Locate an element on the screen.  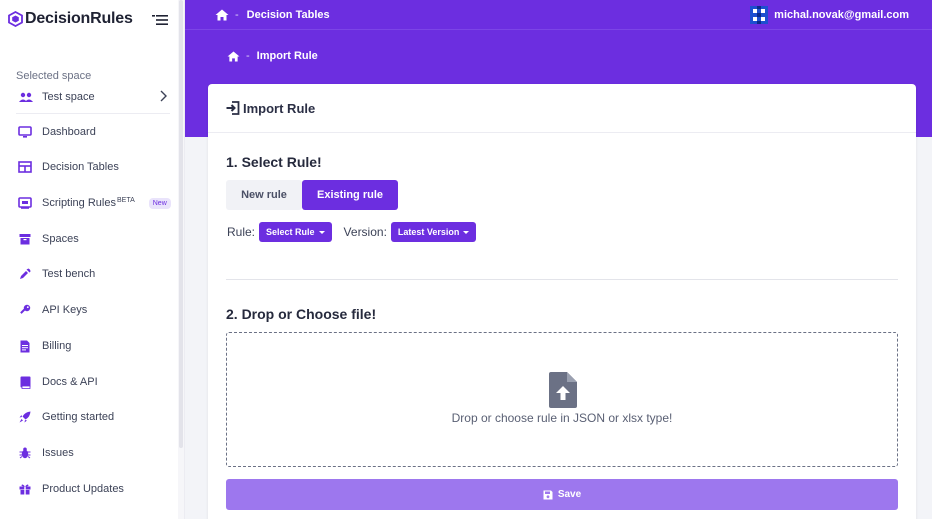
rule-source-tabs: New rule Existing rule is located at coordinates (312, 195).